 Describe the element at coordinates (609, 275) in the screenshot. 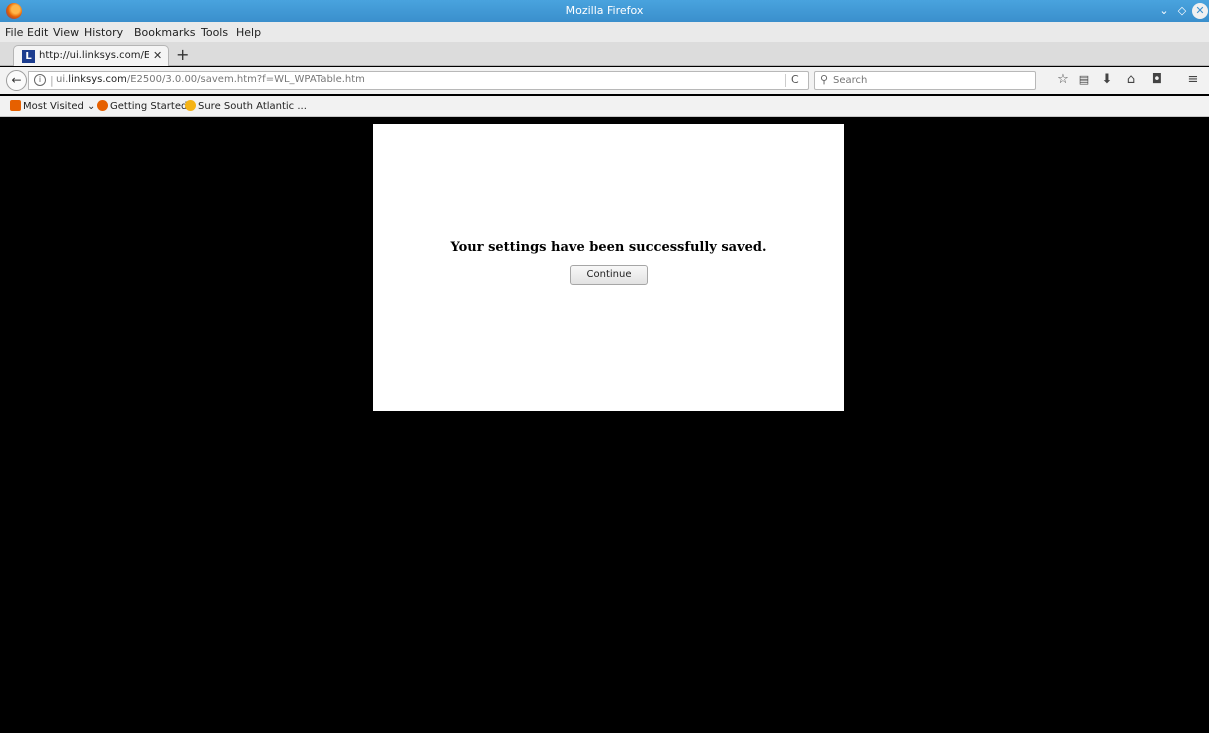

I see `continue-button: Continue` at that location.